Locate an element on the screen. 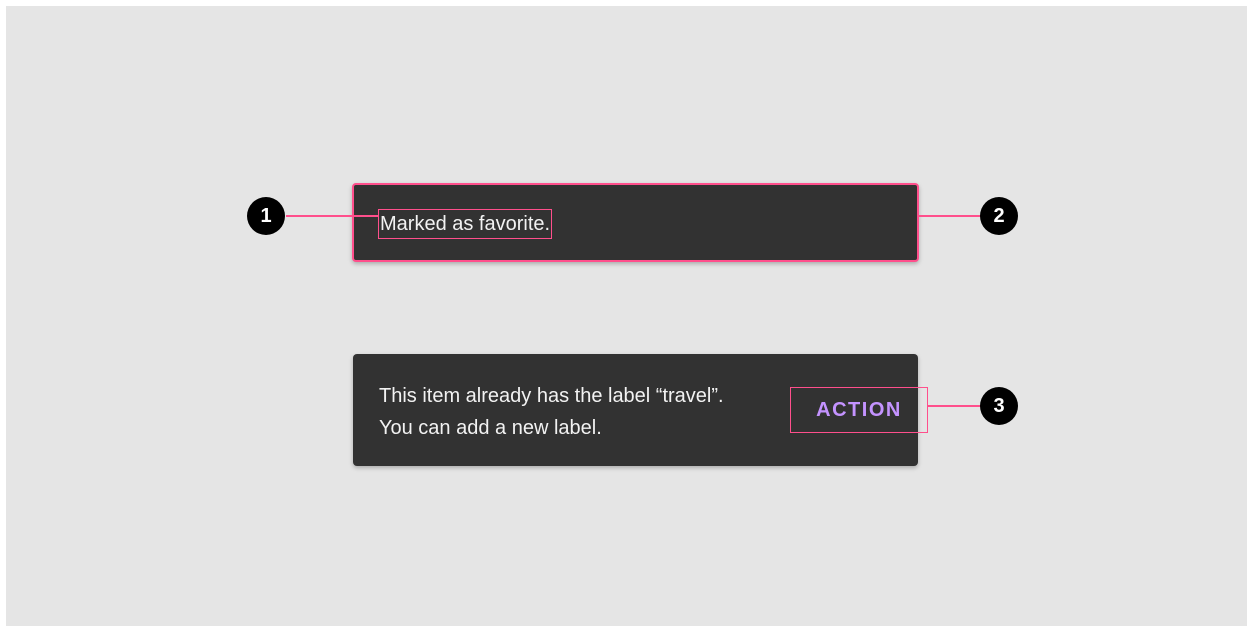  snackbar-message: Marked as favorite. is located at coordinates (465, 224).